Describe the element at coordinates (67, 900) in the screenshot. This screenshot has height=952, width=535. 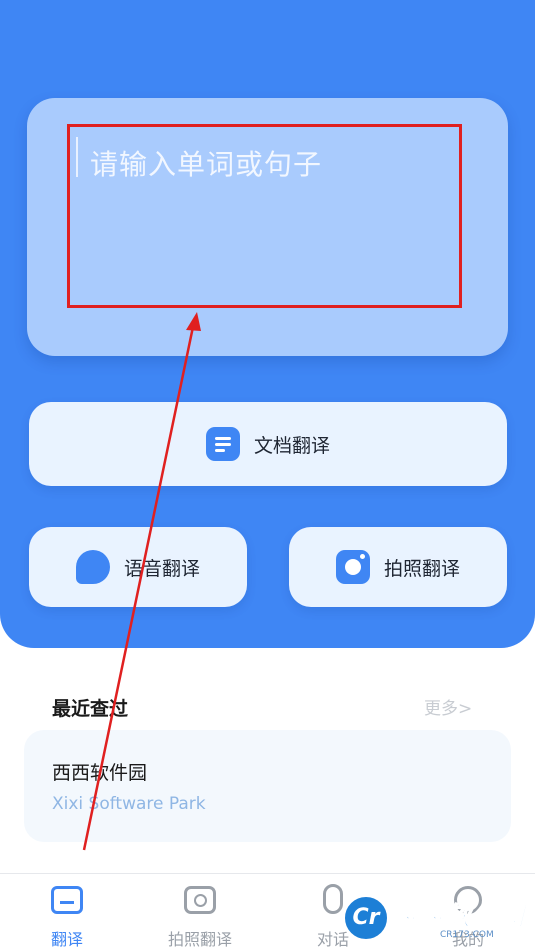
I see `folder-icon` at that location.